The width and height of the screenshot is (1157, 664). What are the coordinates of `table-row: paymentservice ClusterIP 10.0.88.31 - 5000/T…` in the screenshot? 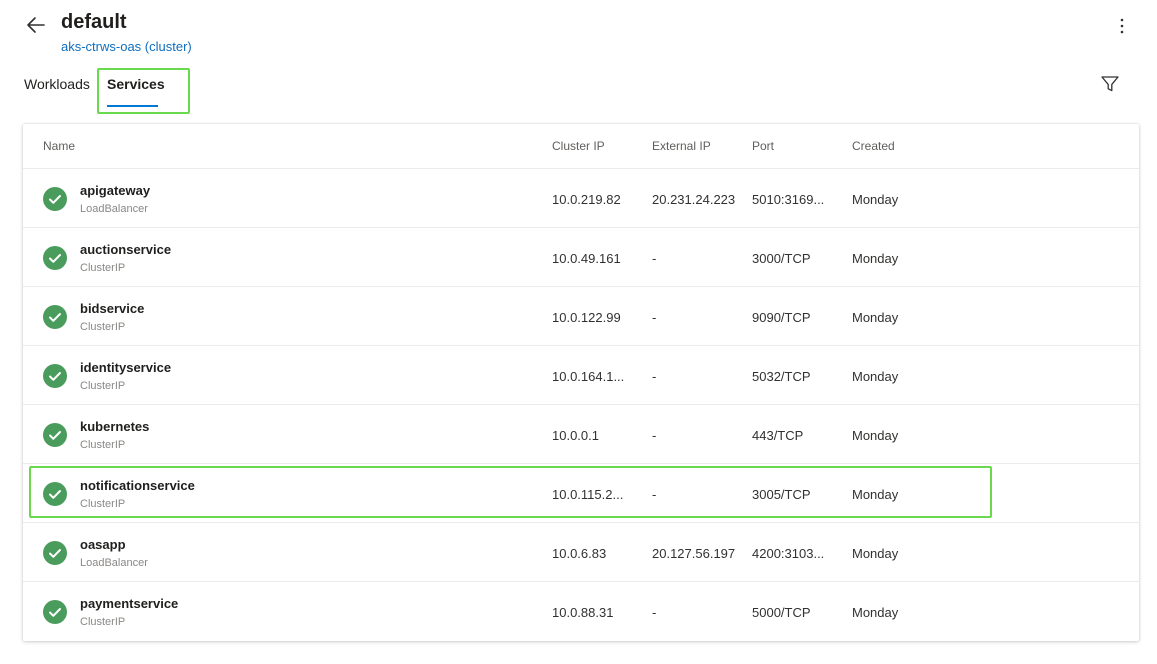 It's located at (581, 611).